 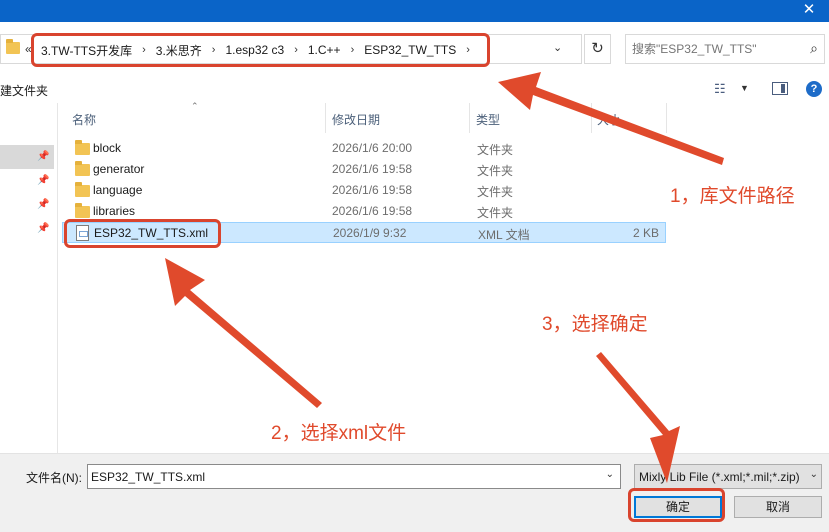 I want to click on file-size: 2 KB, so click(x=645, y=233).